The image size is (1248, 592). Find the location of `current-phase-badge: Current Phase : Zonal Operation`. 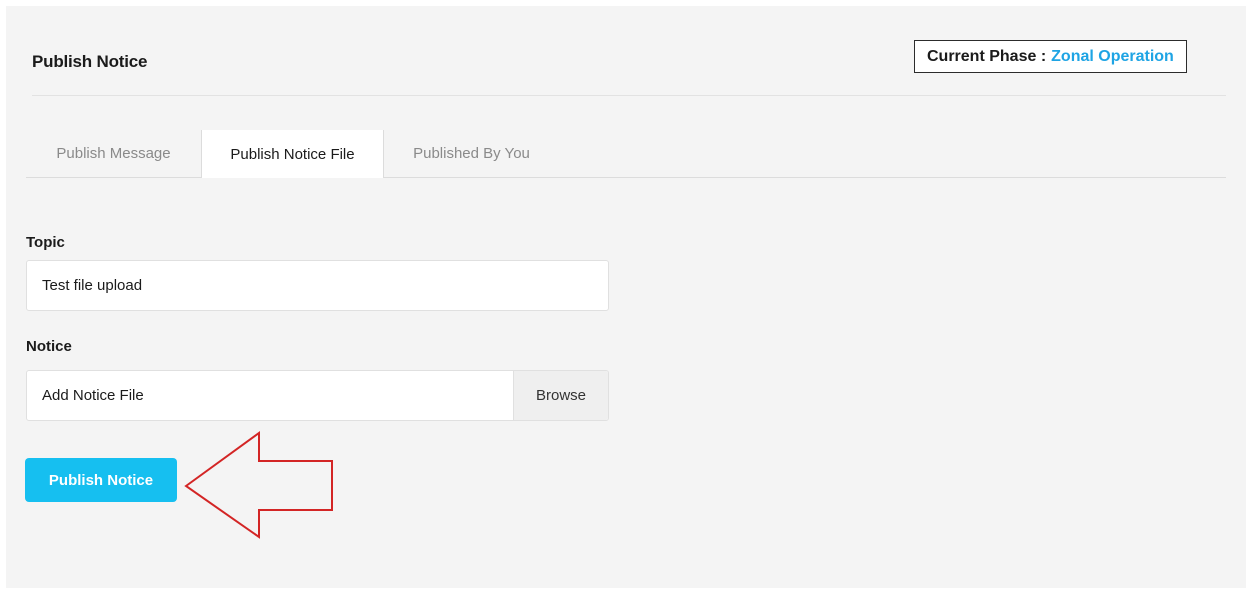

current-phase-badge: Current Phase : Zonal Operation is located at coordinates (1050, 56).